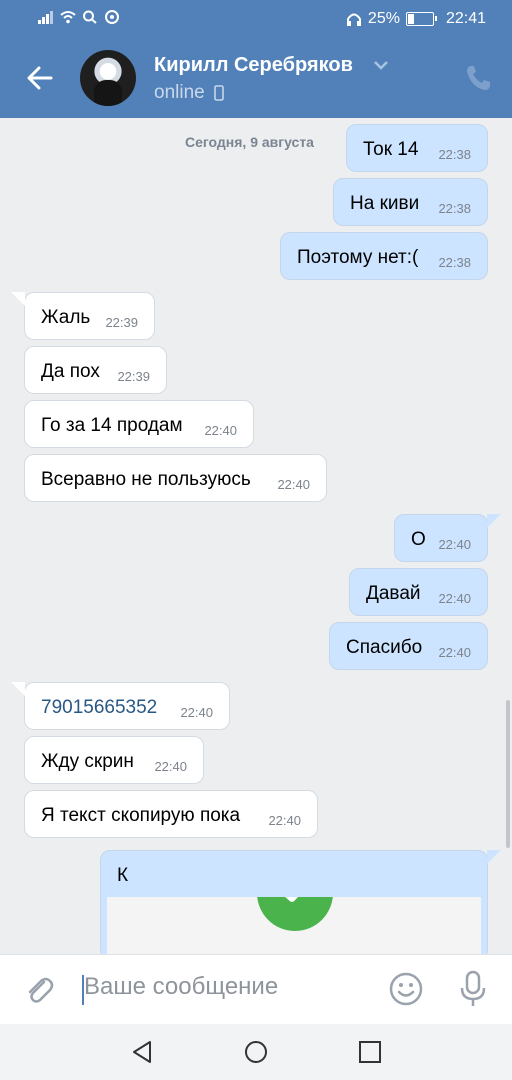 Image resolution: width=512 pixels, height=1080 pixels. I want to click on message-text: Я текст скопирую пока, so click(141, 815).